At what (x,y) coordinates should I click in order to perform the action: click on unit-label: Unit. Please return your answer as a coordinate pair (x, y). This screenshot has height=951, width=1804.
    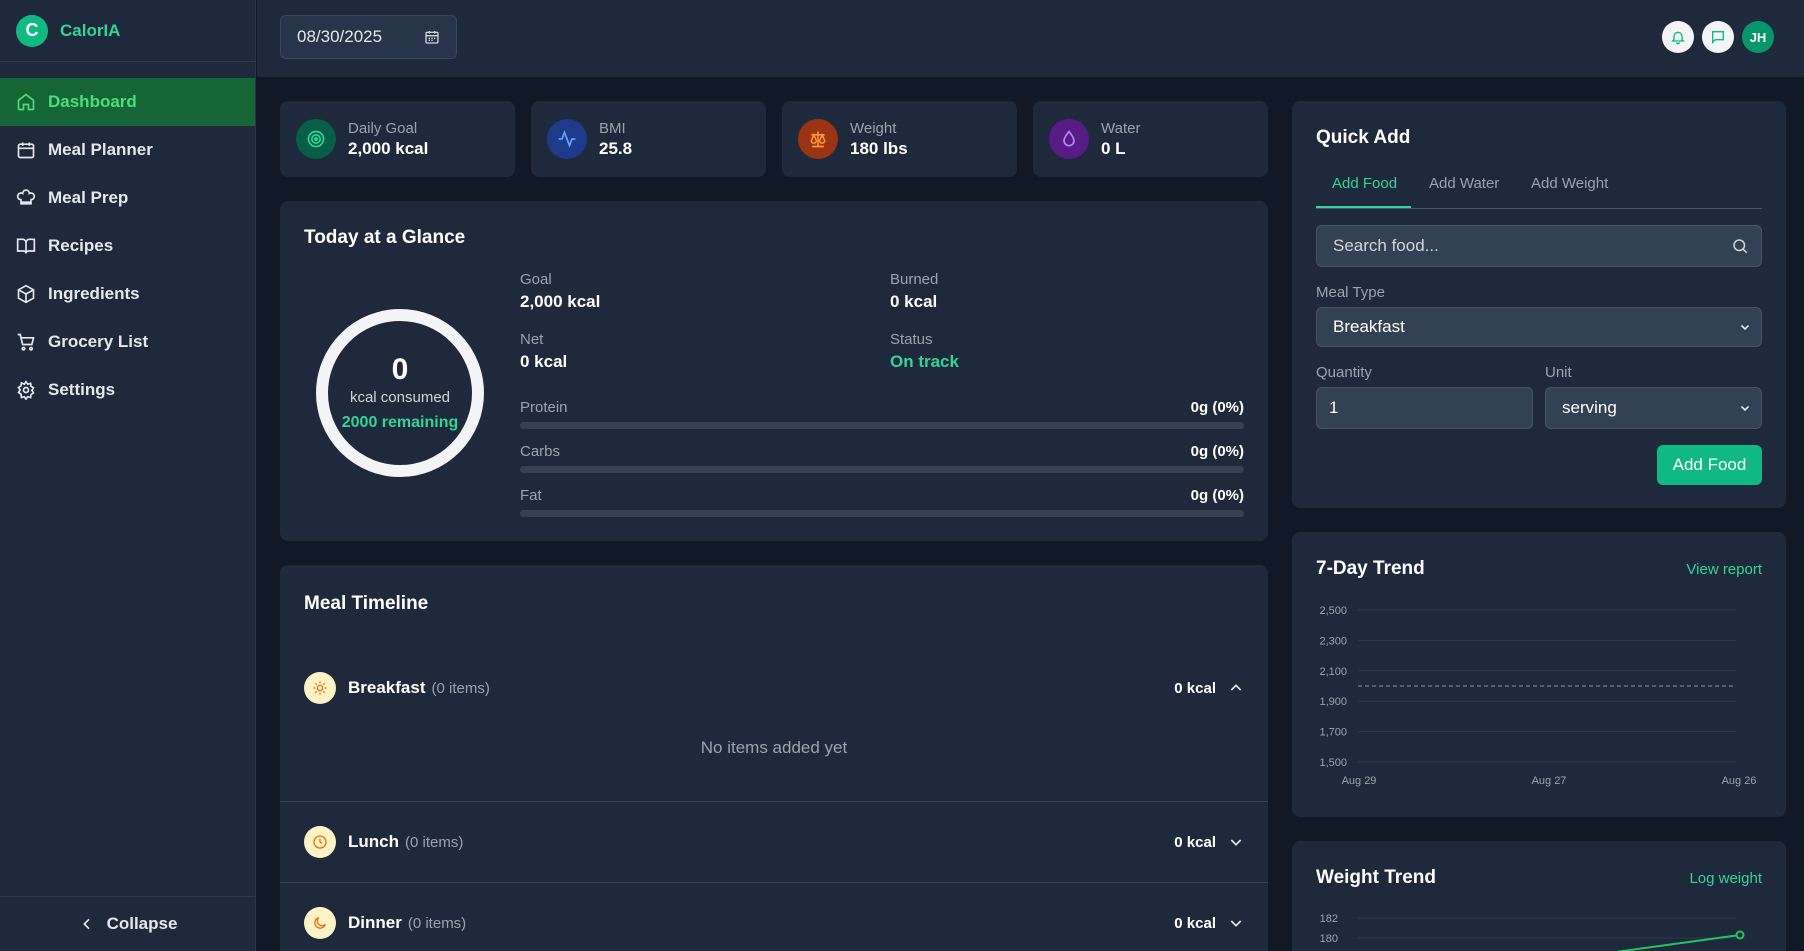
    Looking at the image, I should click on (1558, 372).